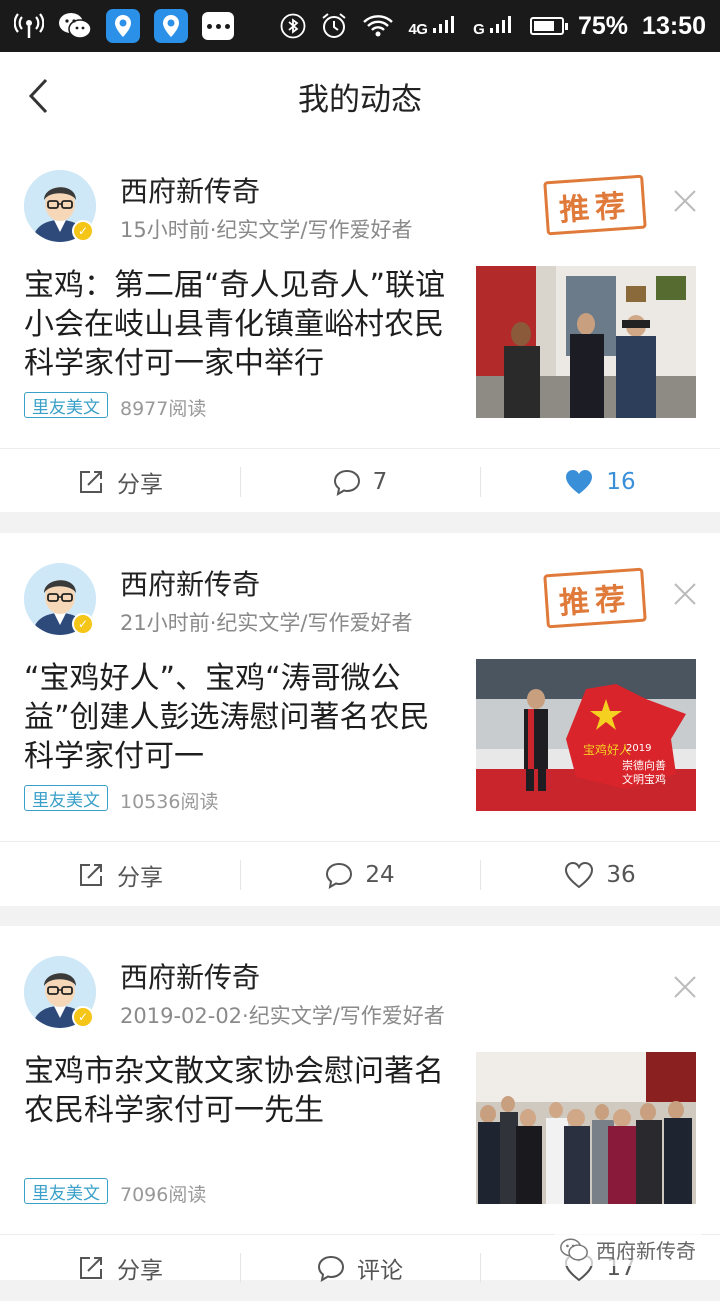 The height and width of the screenshot is (1301, 720). I want to click on post-meta: 21小时前·纪实文学/写作爱好者, so click(266, 623).